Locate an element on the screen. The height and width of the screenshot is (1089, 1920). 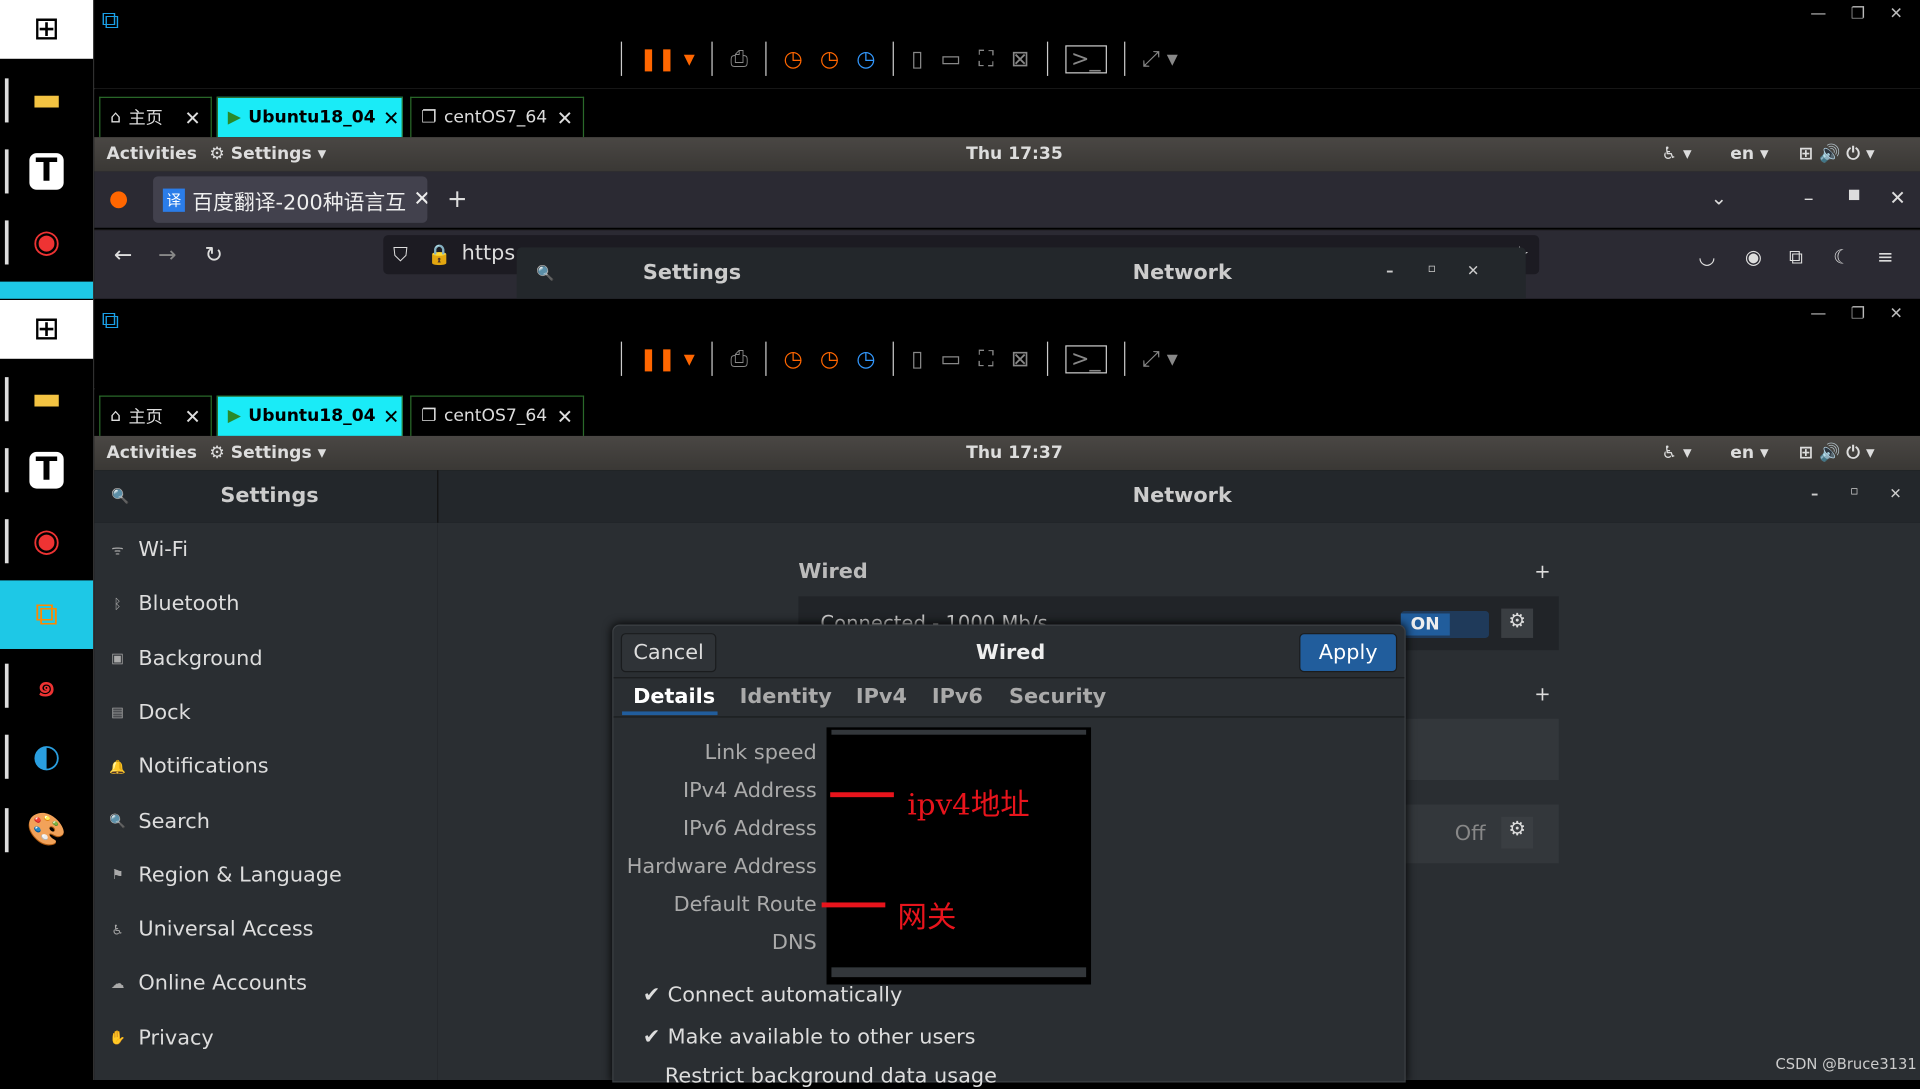
language-menu: en ▾ is located at coordinates (1749, 453).